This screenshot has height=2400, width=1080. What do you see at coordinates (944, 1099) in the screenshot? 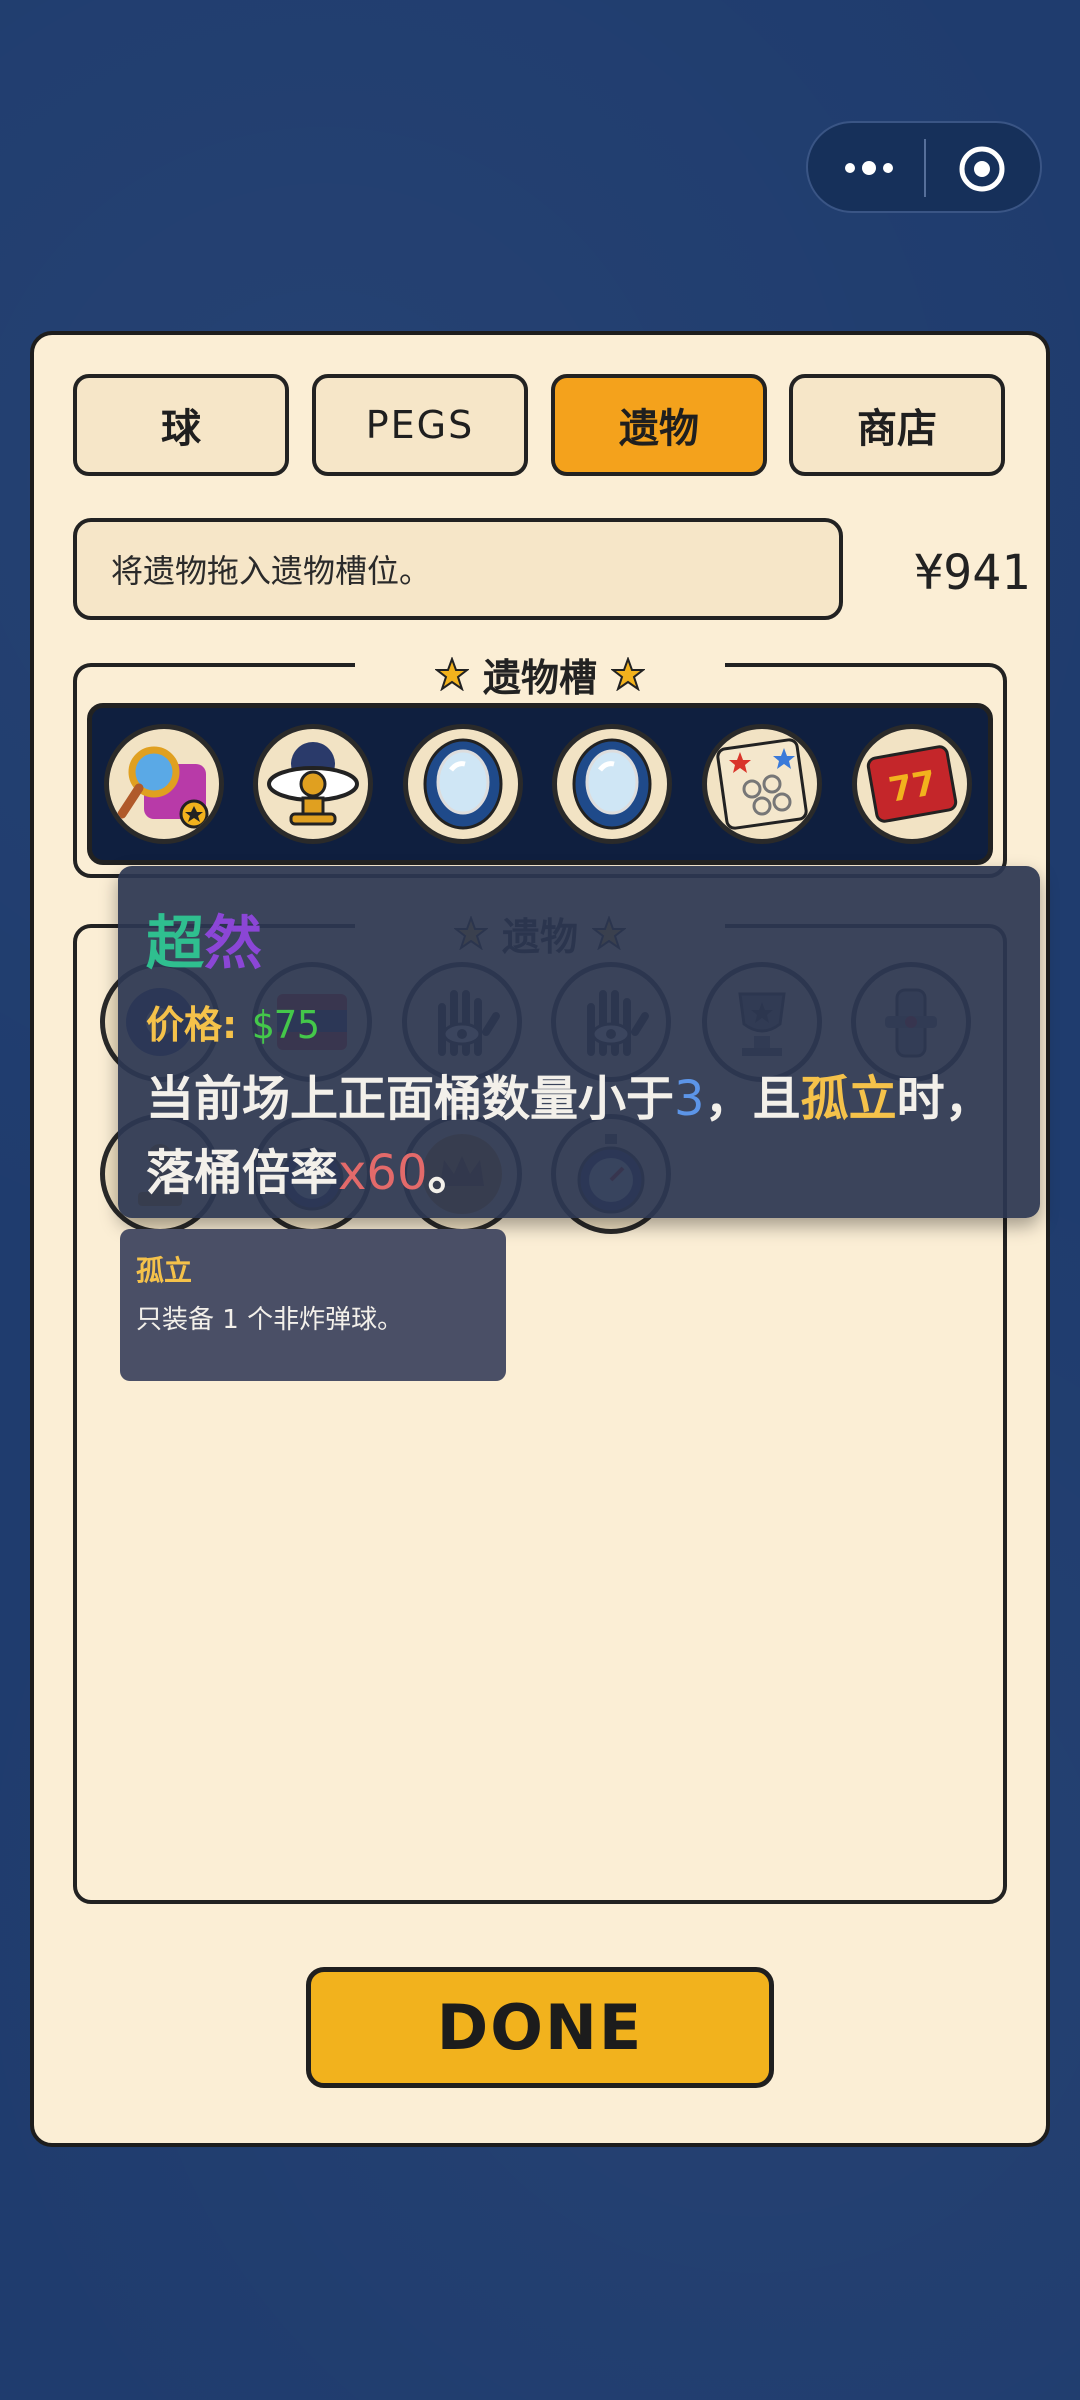
I see `desc-text: 时，` at bounding box center [944, 1099].